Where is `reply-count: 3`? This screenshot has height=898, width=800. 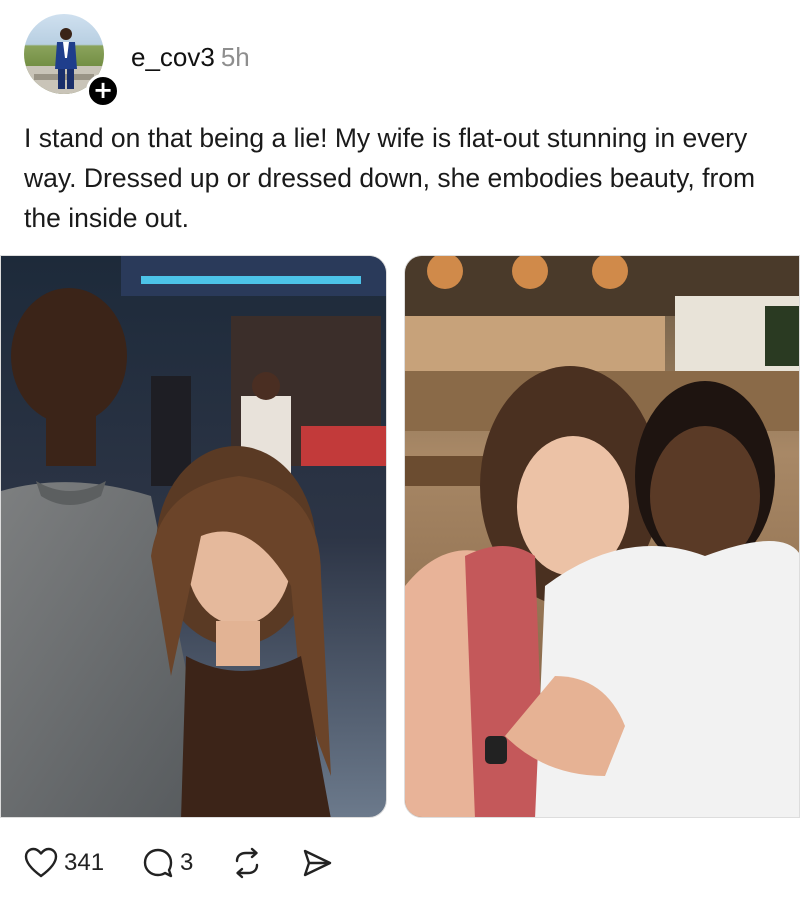
reply-count: 3 is located at coordinates (187, 862).